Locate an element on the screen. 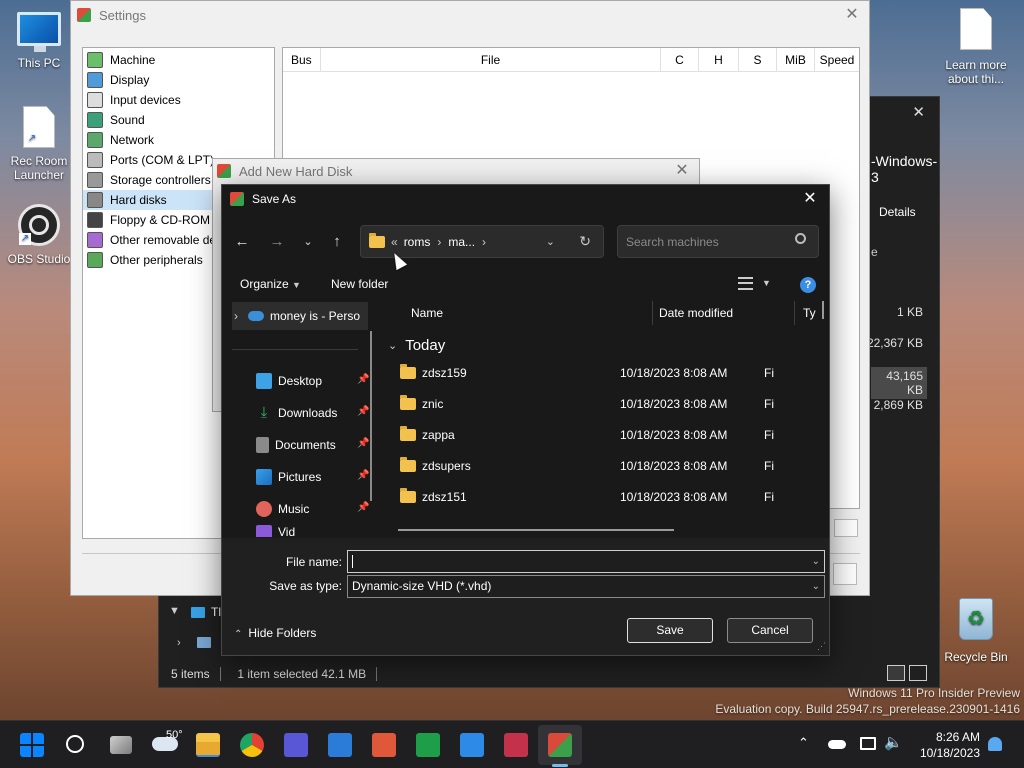  back-arrow-icon: ← is located at coordinates (242, 242).